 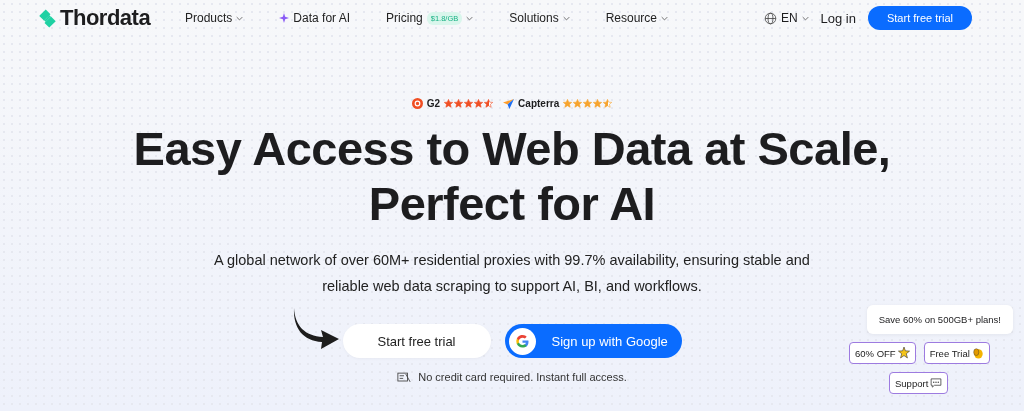 What do you see at coordinates (539, 18) in the screenshot?
I see `nav-link: Solutions` at bounding box center [539, 18].